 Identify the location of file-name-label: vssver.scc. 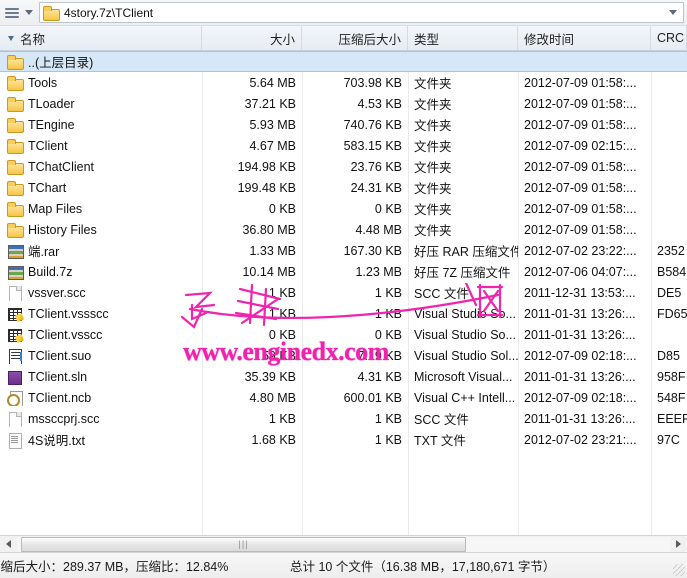
(57, 292).